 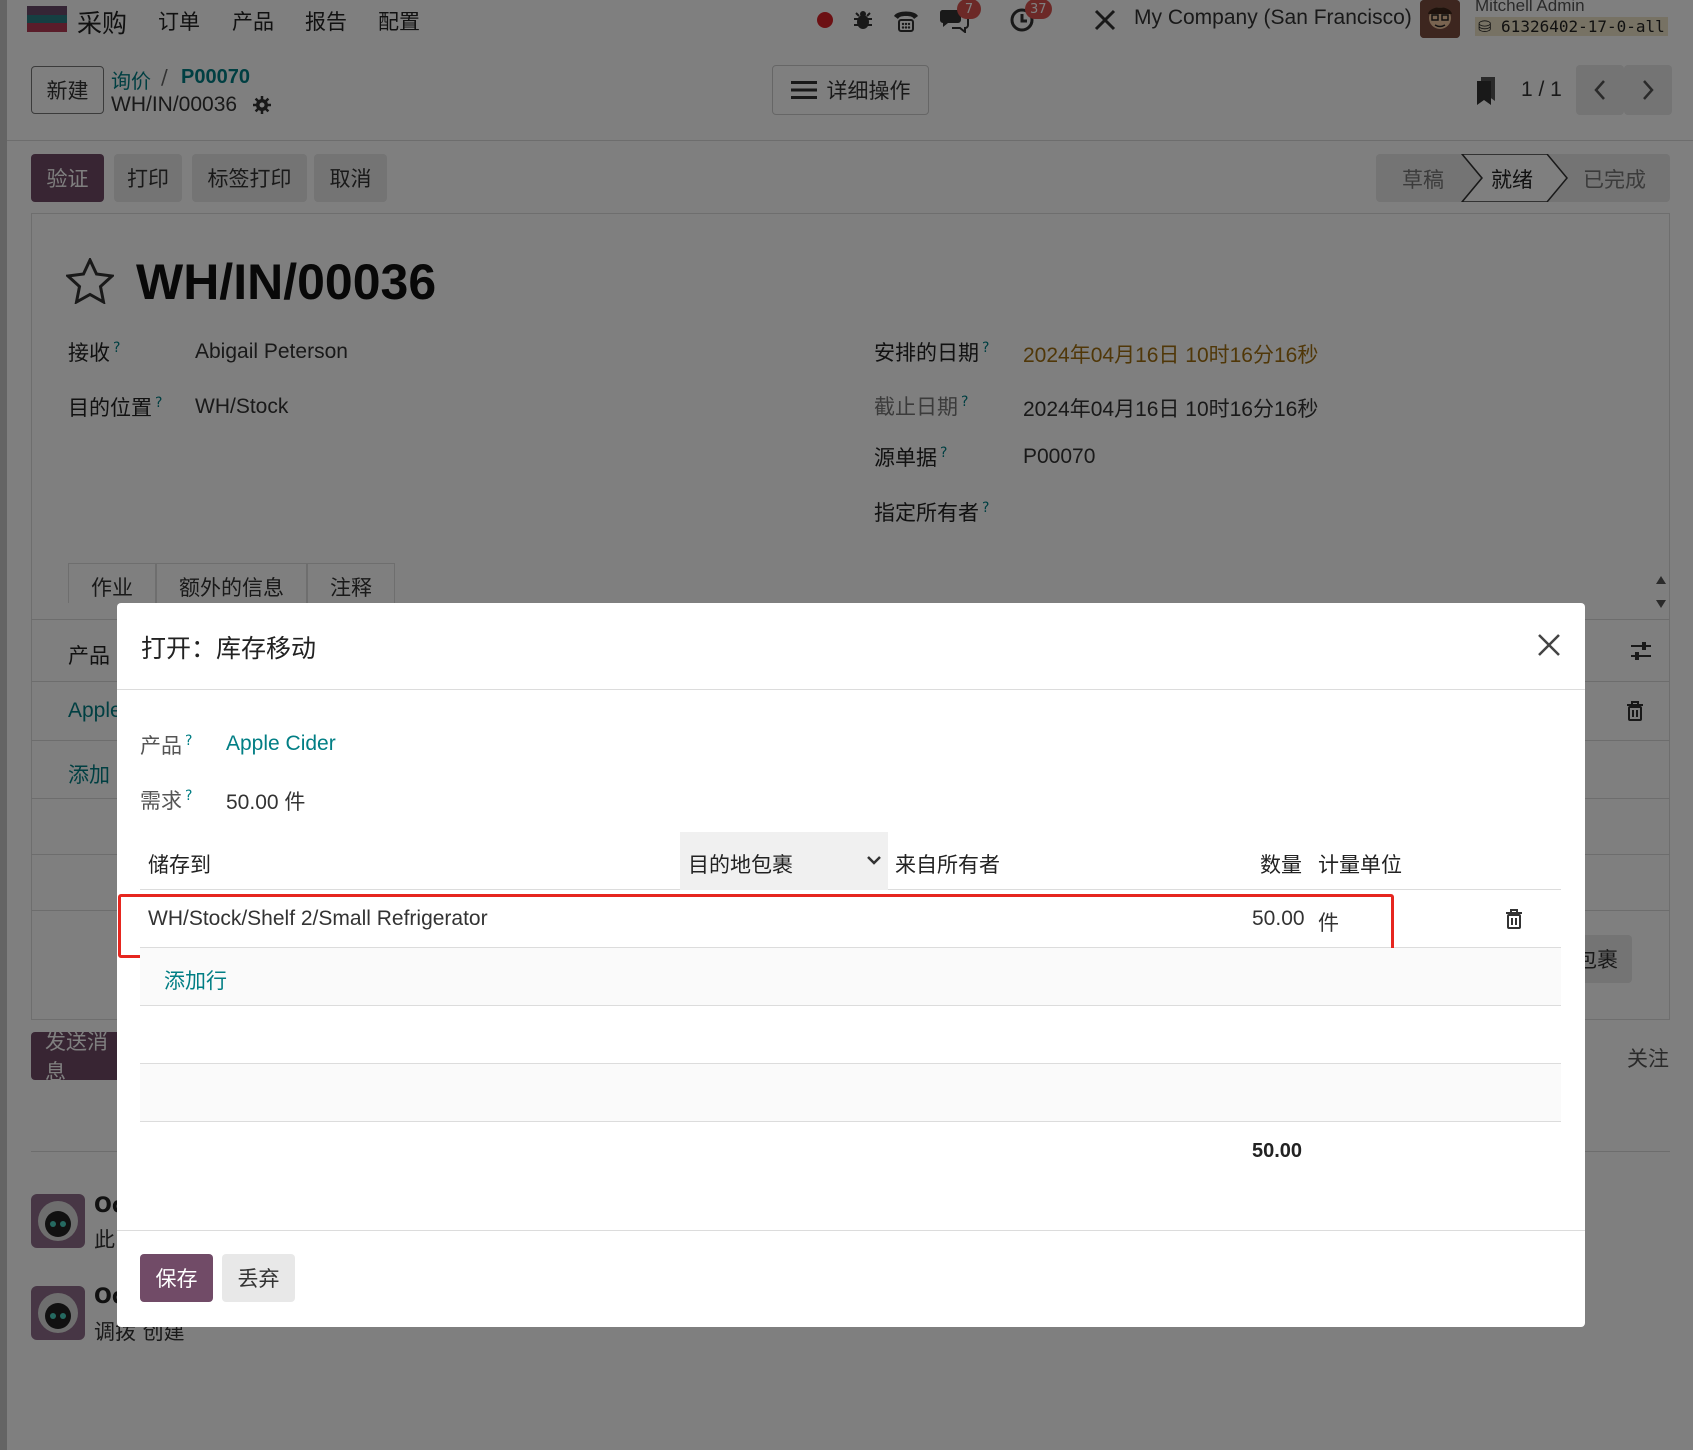 What do you see at coordinates (1281, 864) in the screenshot?
I see `th-quantity: 数量` at bounding box center [1281, 864].